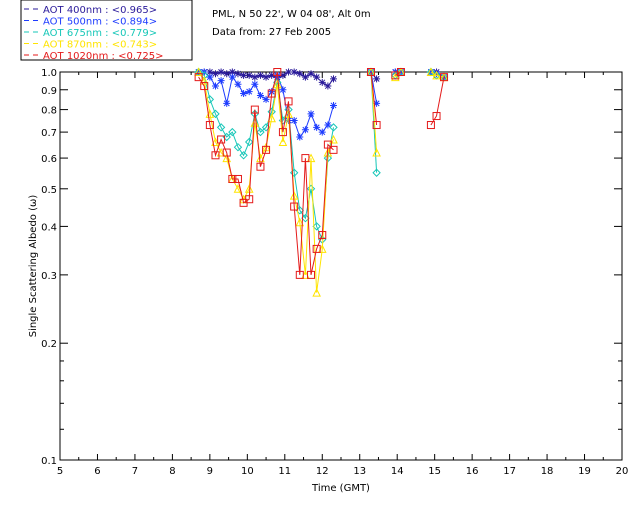 The height and width of the screenshot is (512, 640). Describe the element at coordinates (100, 45) in the screenshot. I see `legend-label: AOT 870nm : <0.743>` at that location.